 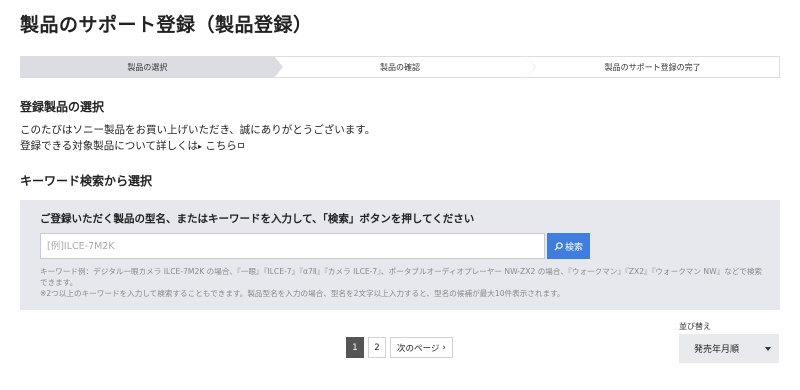 I want to click on search-button: 検索, so click(x=568, y=246).